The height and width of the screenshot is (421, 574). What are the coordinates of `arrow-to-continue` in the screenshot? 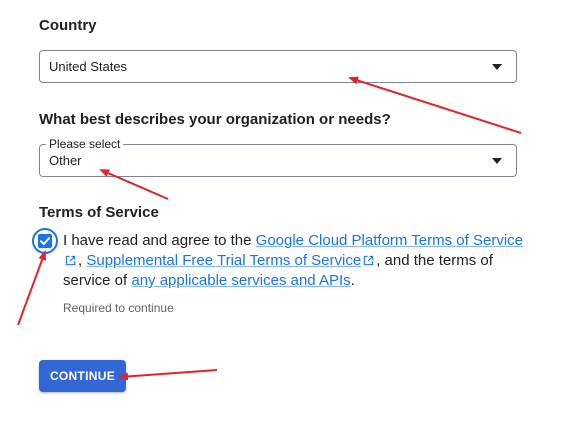 It's located at (168, 375).